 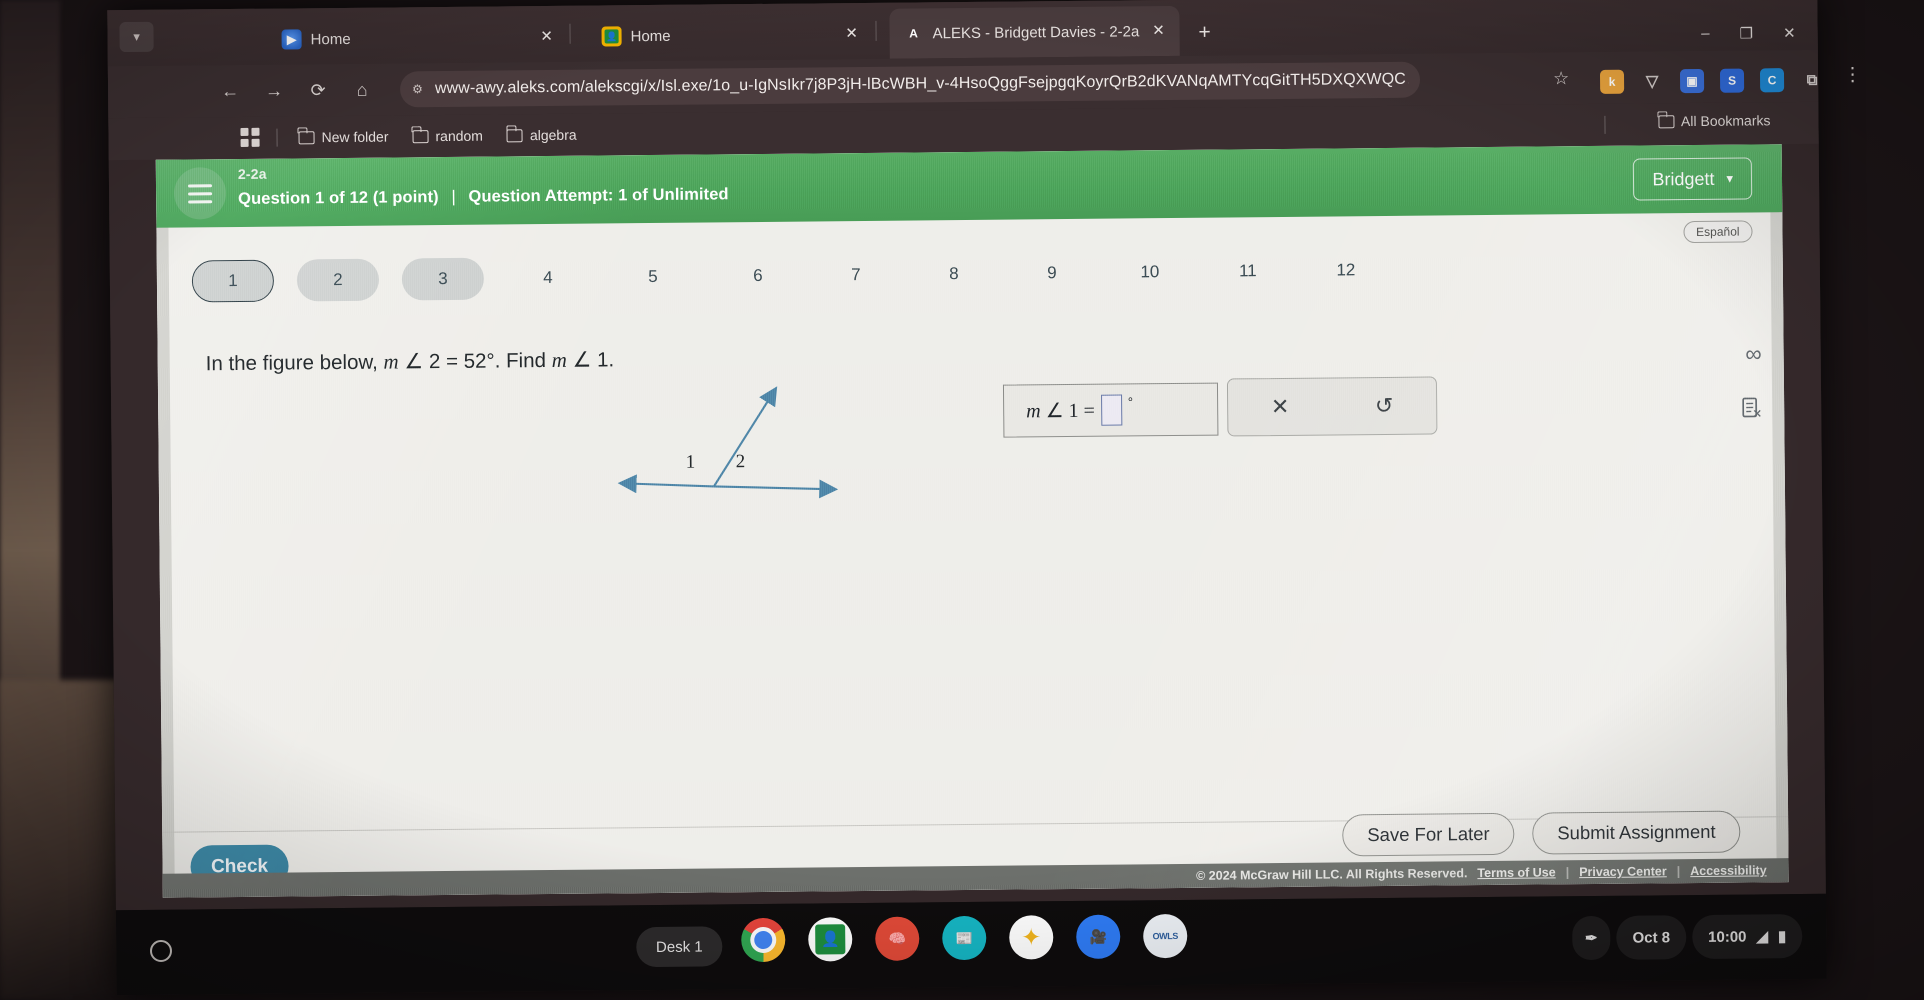 I want to click on prompt-find: Find, so click(x=526, y=361).